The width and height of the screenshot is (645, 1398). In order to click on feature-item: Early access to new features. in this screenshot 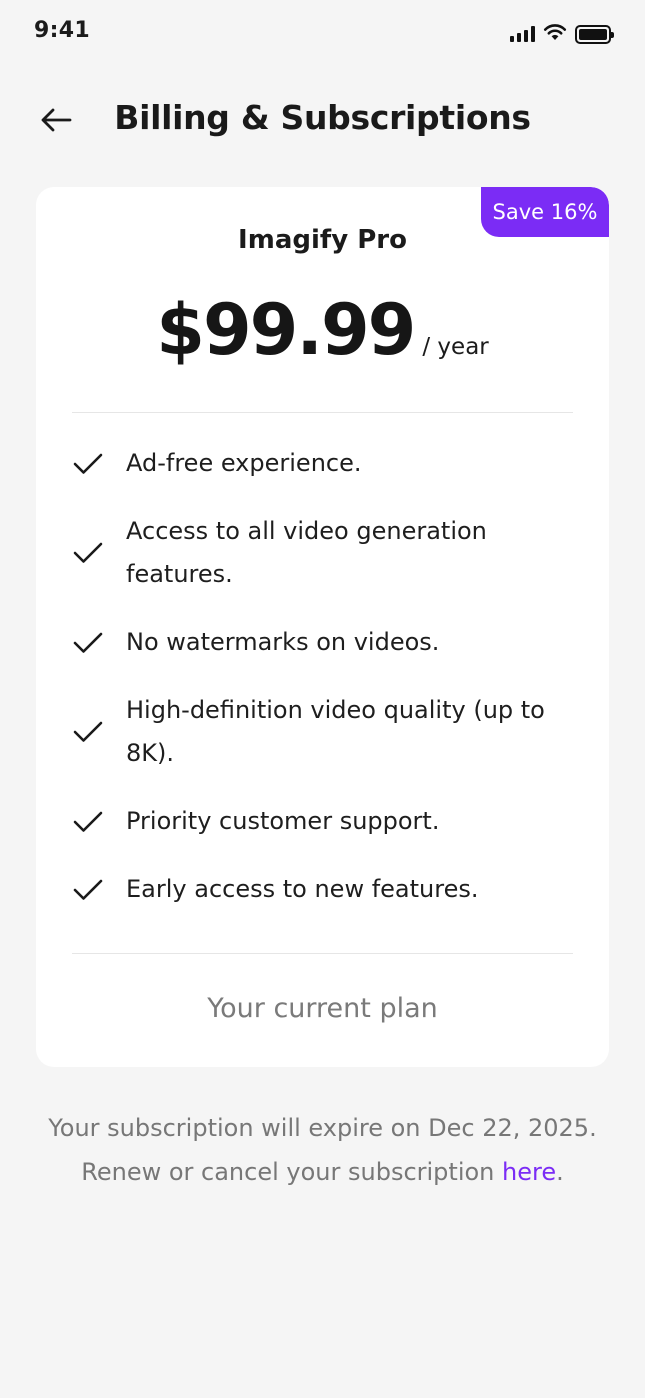, I will do `click(322, 889)`.